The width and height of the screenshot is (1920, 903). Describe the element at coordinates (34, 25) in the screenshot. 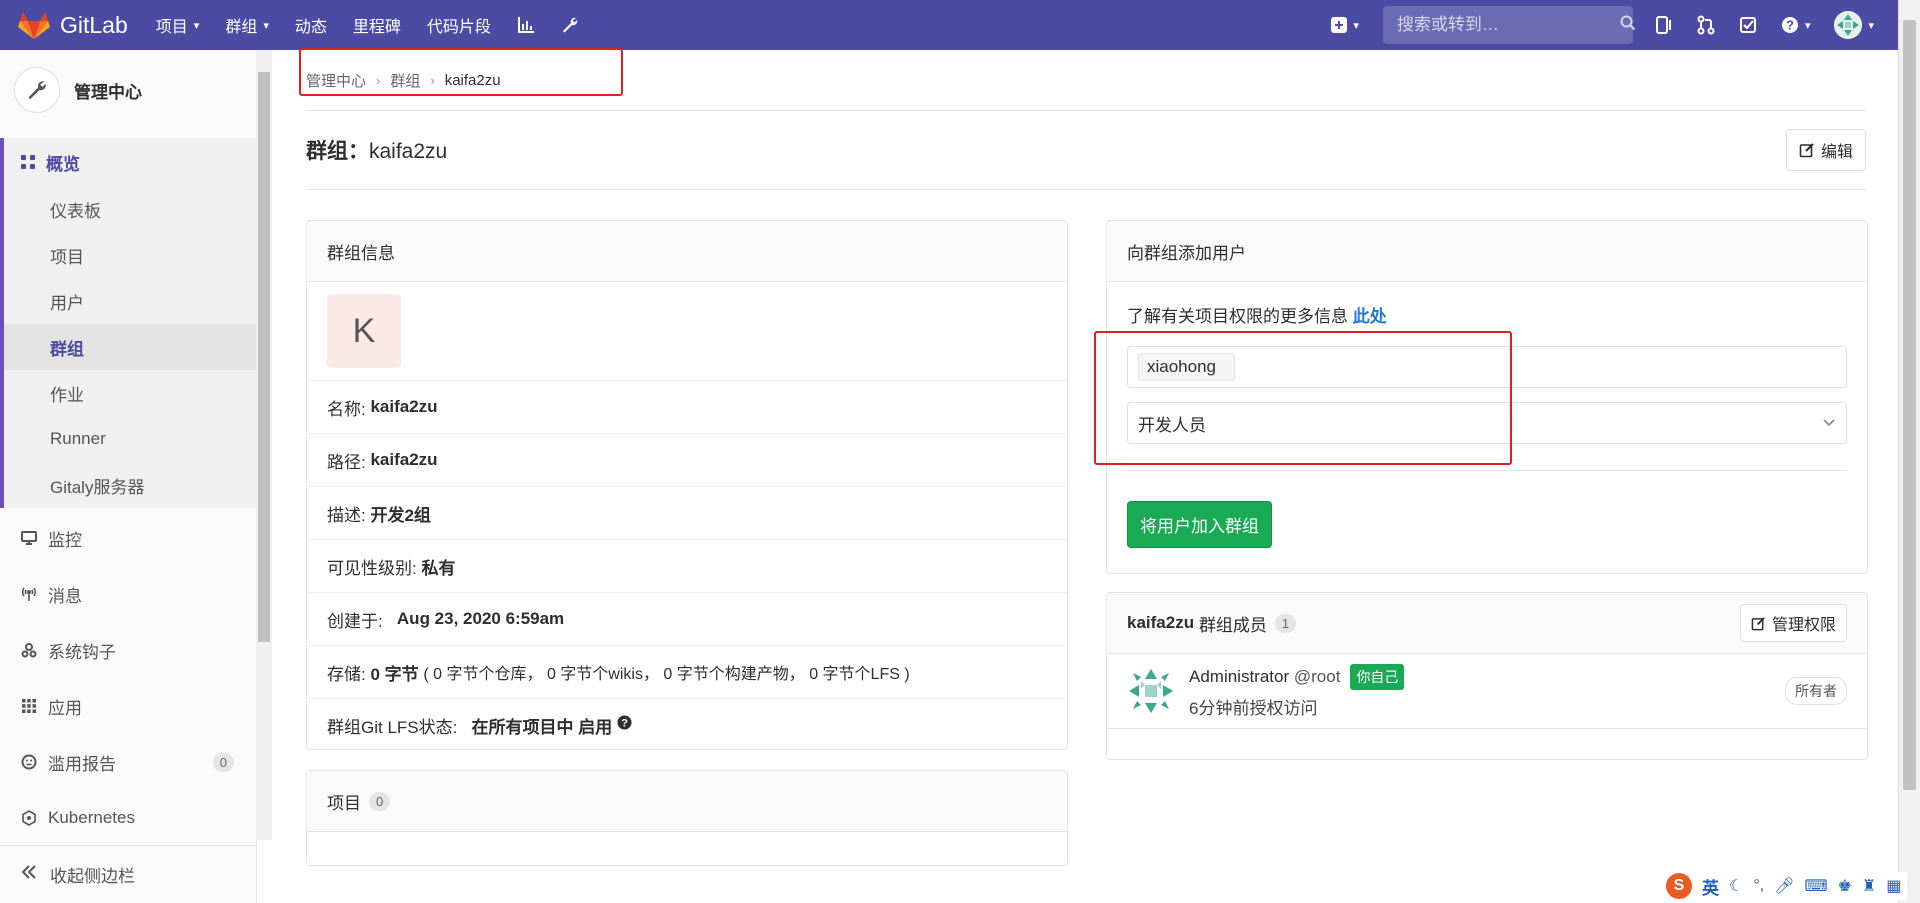

I see `gitlab-fox-icon` at that location.